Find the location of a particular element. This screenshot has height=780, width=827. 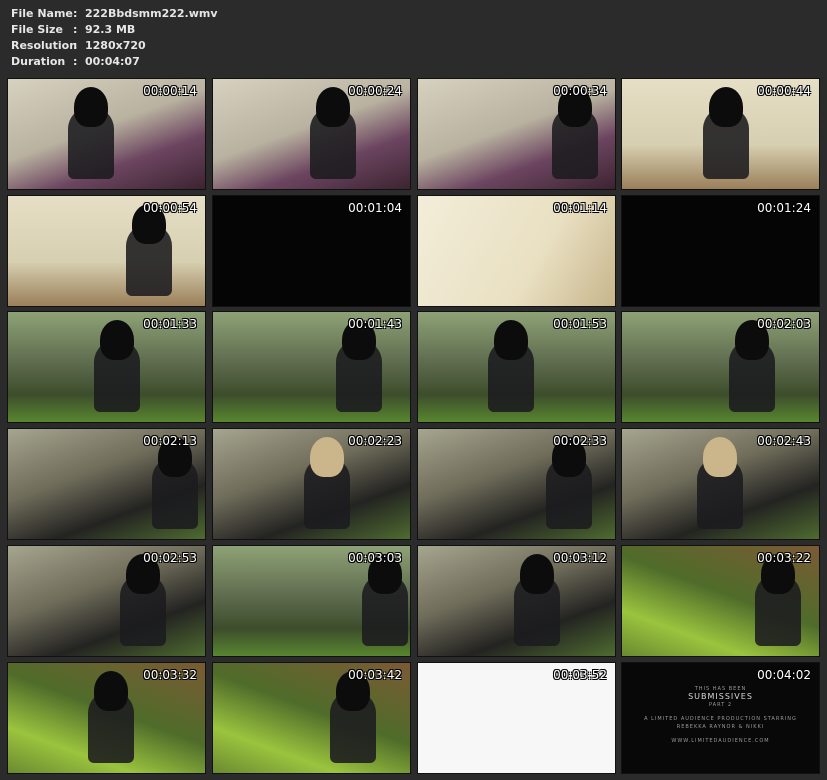

video-thumbnail: 00:00:44 is located at coordinates (720, 134).